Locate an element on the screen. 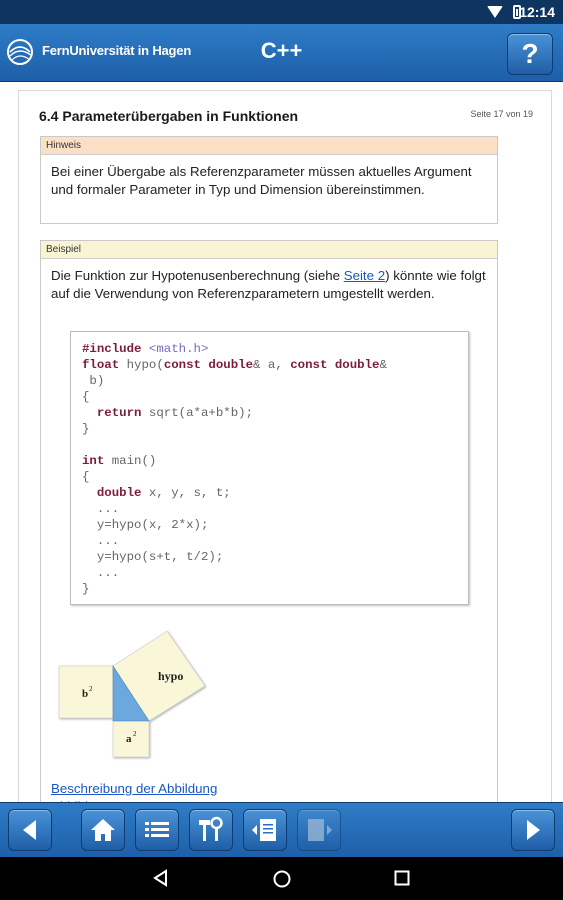  app-bar: FernUniversität in Hagen C++ ? is located at coordinates (281, 53).